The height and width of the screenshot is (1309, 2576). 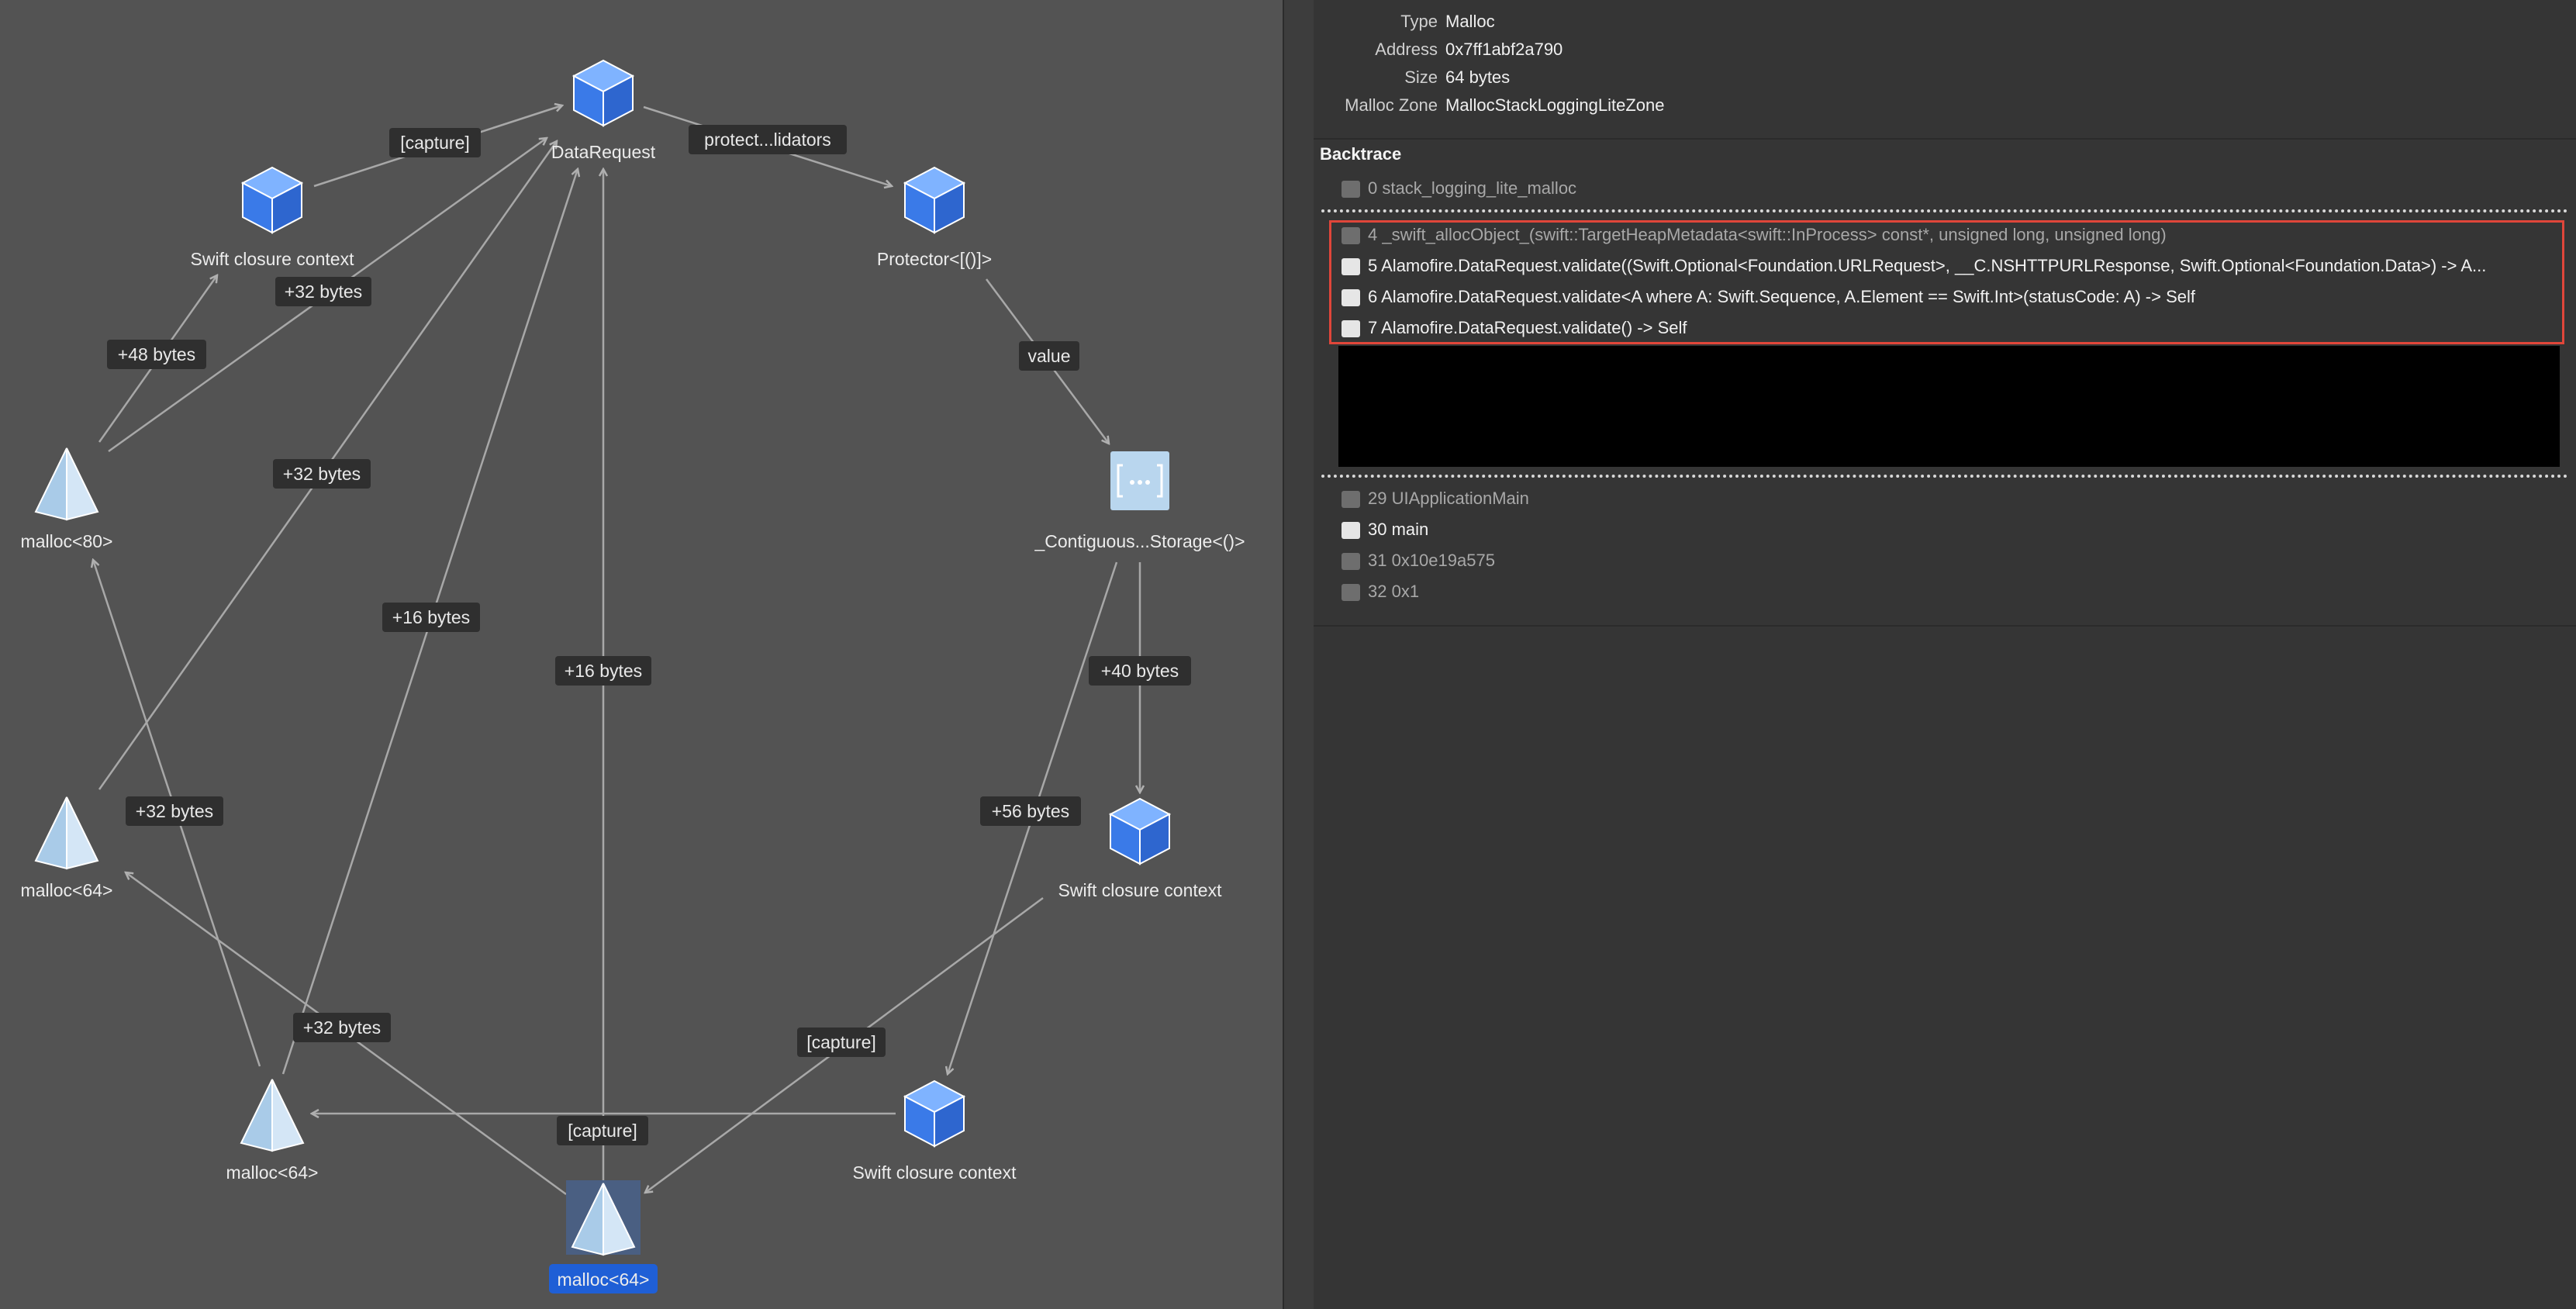 I want to click on node-malloc-64-left: malloc<64>, so click(x=67, y=848).